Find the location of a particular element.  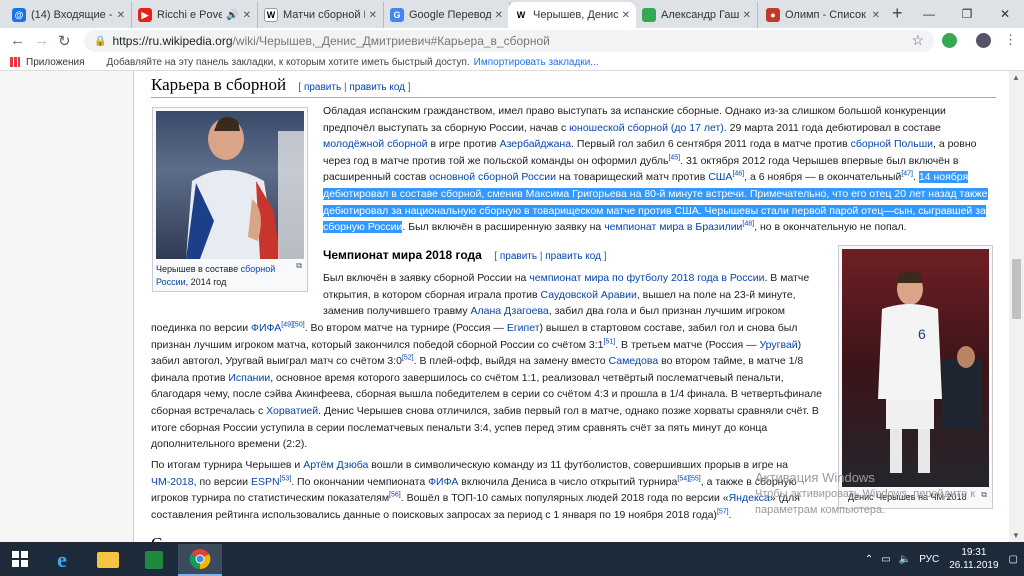

chevron-up-icon: ⌃ is located at coordinates (869, 559).